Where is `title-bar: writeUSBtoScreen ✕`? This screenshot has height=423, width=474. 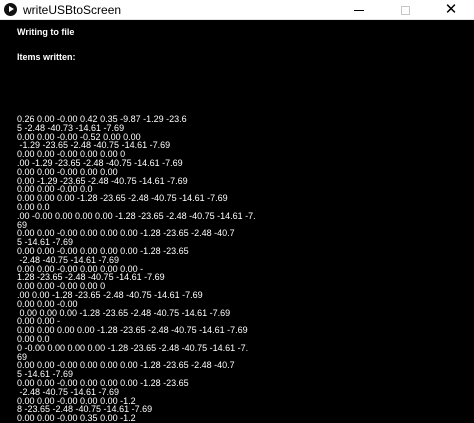
title-bar: writeUSBtoScreen ✕ is located at coordinates (237, 10).